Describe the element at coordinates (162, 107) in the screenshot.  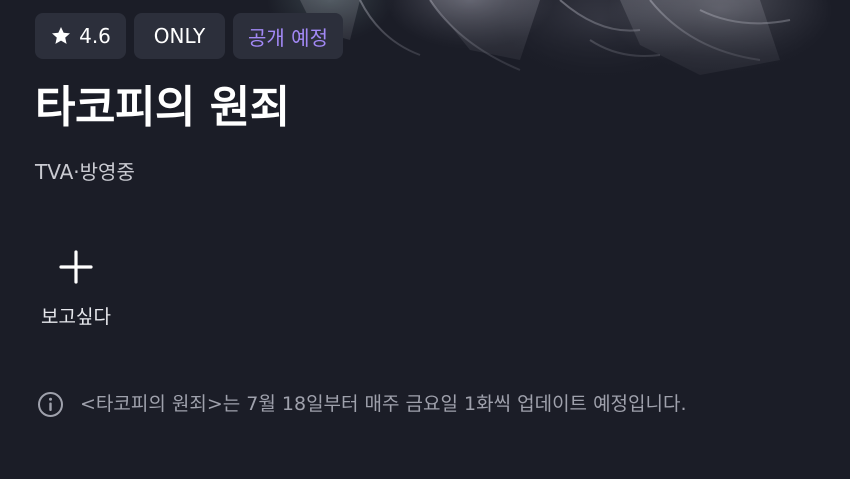
I see `page-title: 타코피의 원죄` at that location.